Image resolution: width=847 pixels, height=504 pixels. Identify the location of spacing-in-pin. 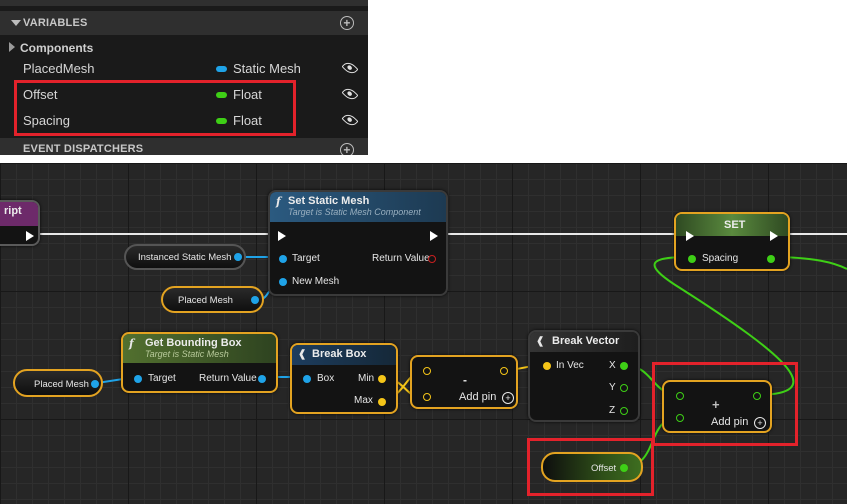
(692, 259).